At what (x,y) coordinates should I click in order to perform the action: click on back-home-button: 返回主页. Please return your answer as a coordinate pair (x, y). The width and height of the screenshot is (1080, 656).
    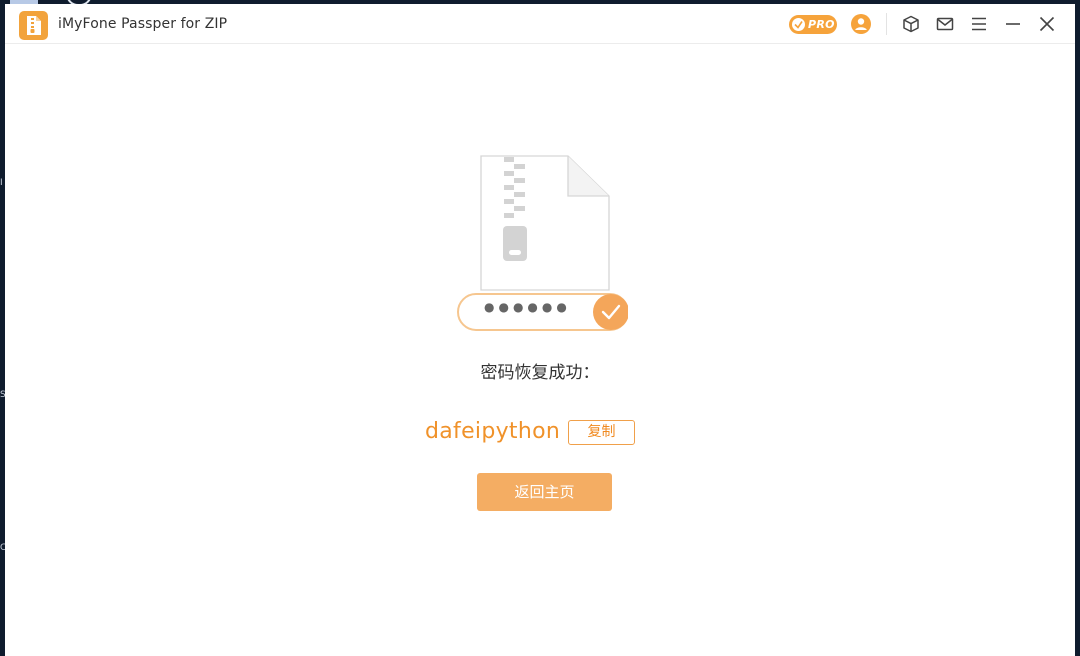
    Looking at the image, I should click on (544, 492).